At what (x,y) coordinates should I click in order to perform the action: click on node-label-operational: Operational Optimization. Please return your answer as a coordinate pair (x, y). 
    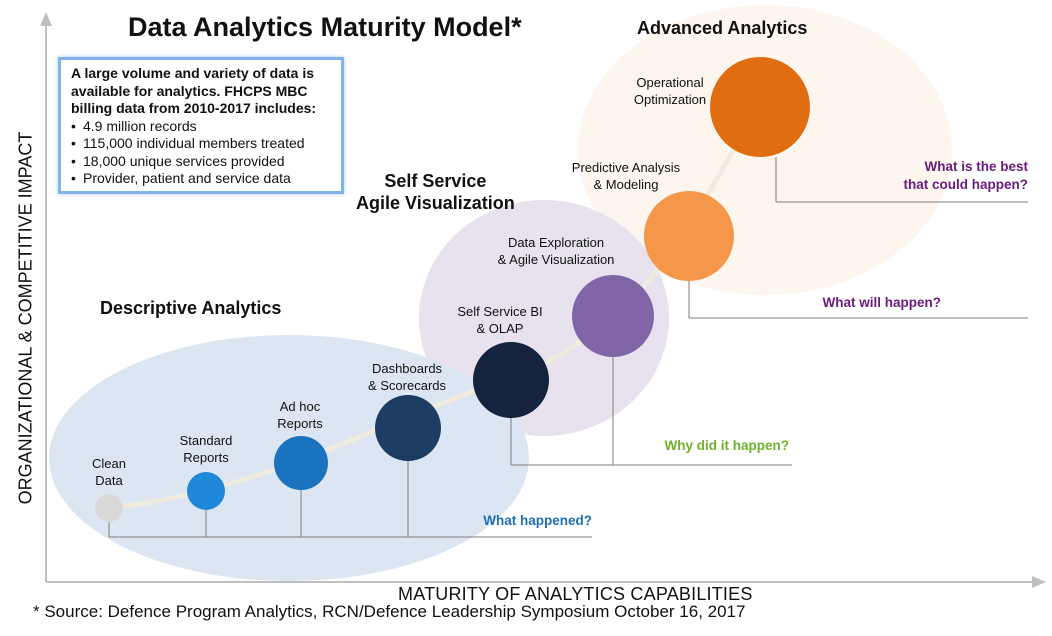
    Looking at the image, I should click on (670, 91).